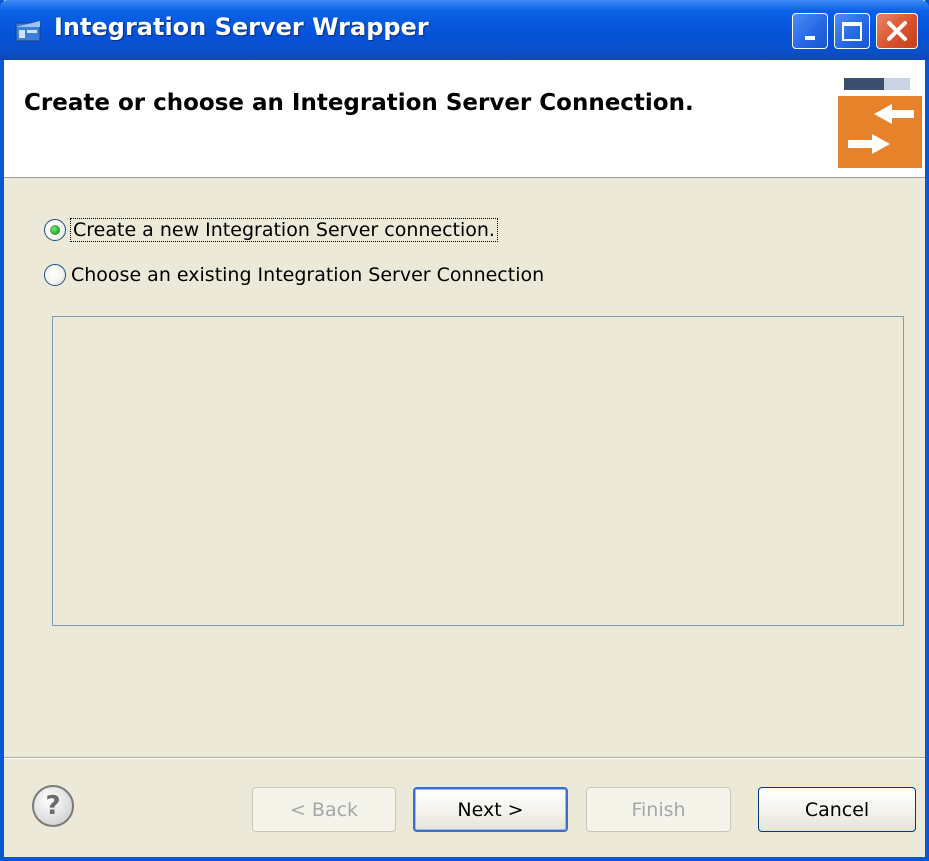 The width and height of the screenshot is (929, 861). Describe the element at coordinates (324, 809) in the screenshot. I see `back-button: < Back` at that location.